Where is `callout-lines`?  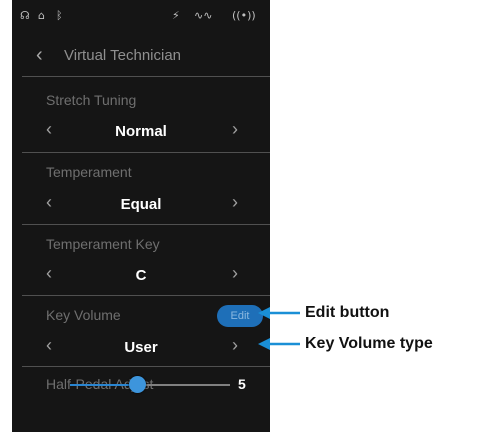
callout-lines is located at coordinates (279, 328).